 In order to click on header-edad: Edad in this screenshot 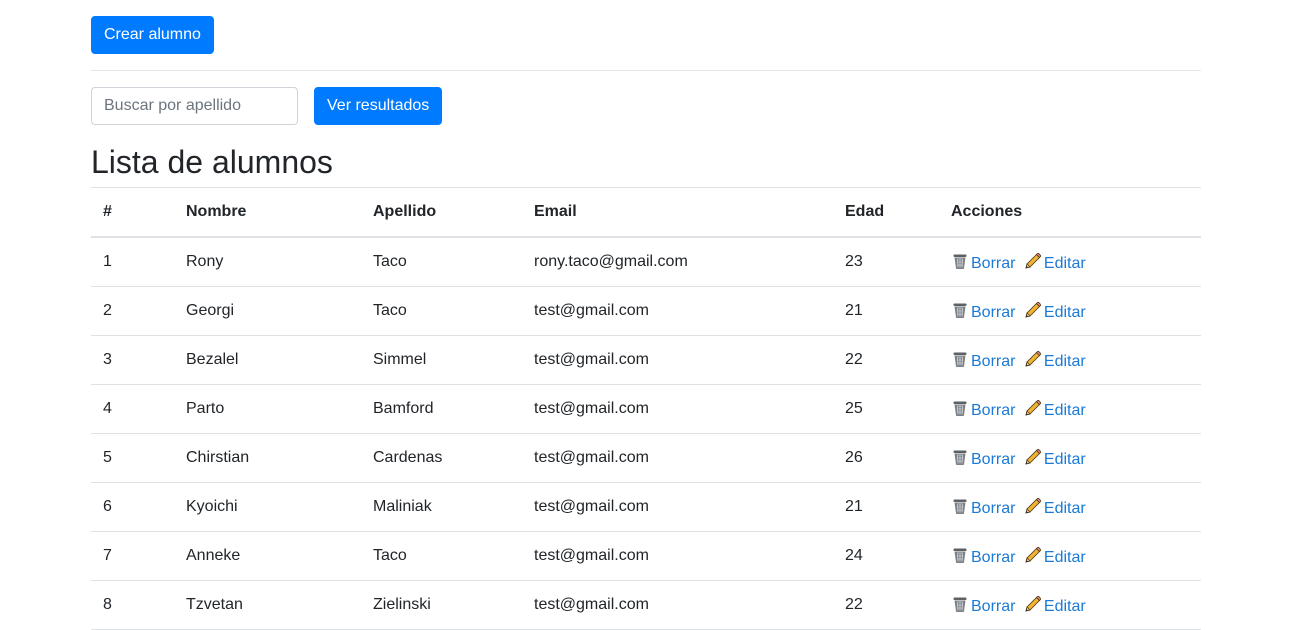, I will do `click(886, 212)`.